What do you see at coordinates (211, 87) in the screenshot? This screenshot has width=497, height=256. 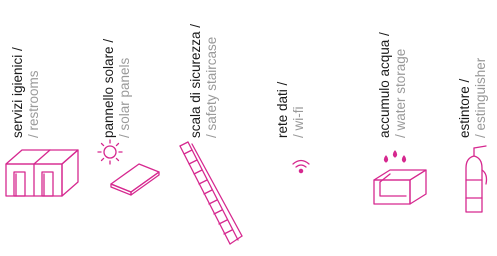 I see `label-english: / safety staircase` at bounding box center [211, 87].